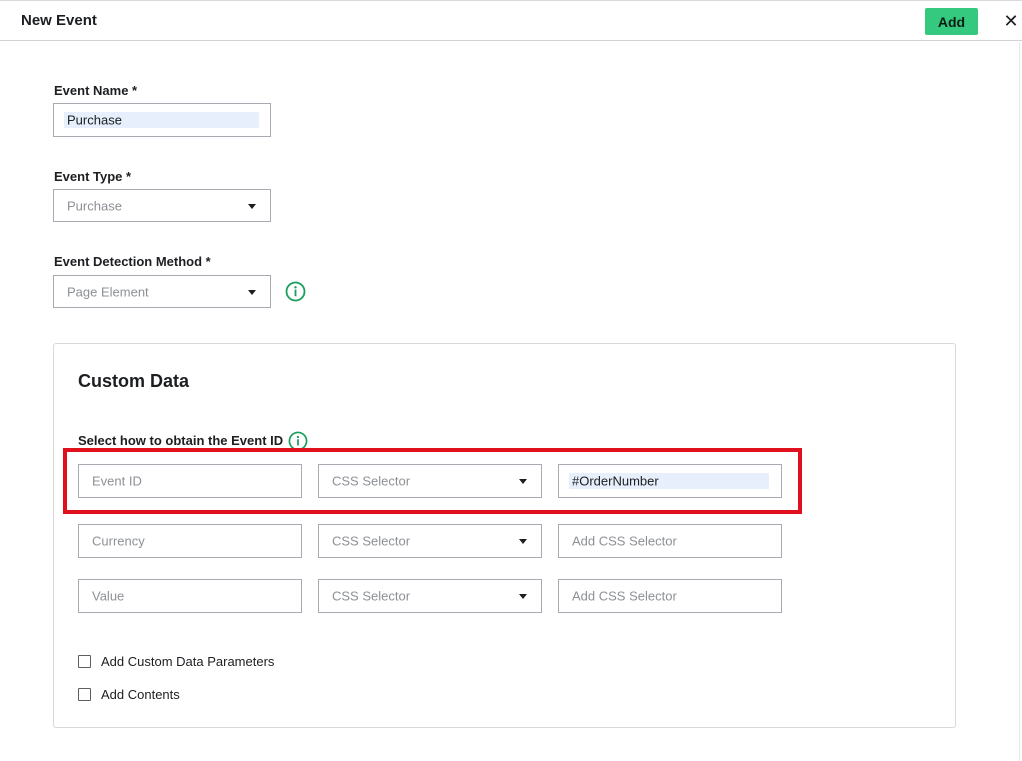  What do you see at coordinates (430, 541) in the screenshot?
I see `currency-method-select: CSS Selector` at bounding box center [430, 541].